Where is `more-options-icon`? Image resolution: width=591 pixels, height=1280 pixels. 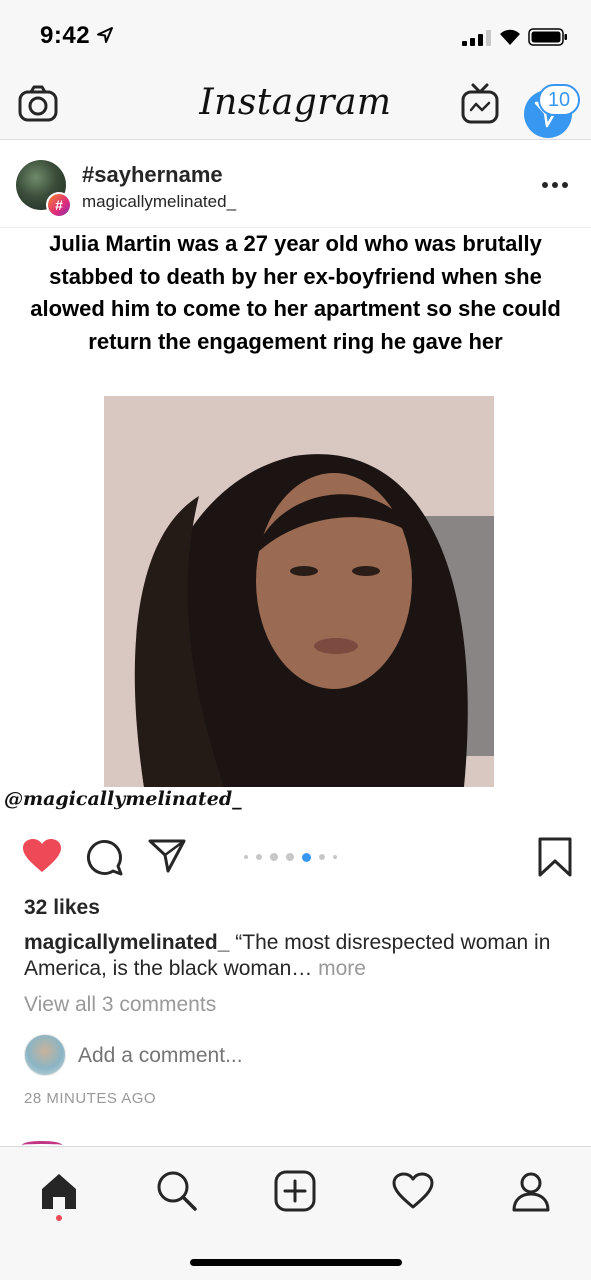
more-options-icon is located at coordinates (555, 185).